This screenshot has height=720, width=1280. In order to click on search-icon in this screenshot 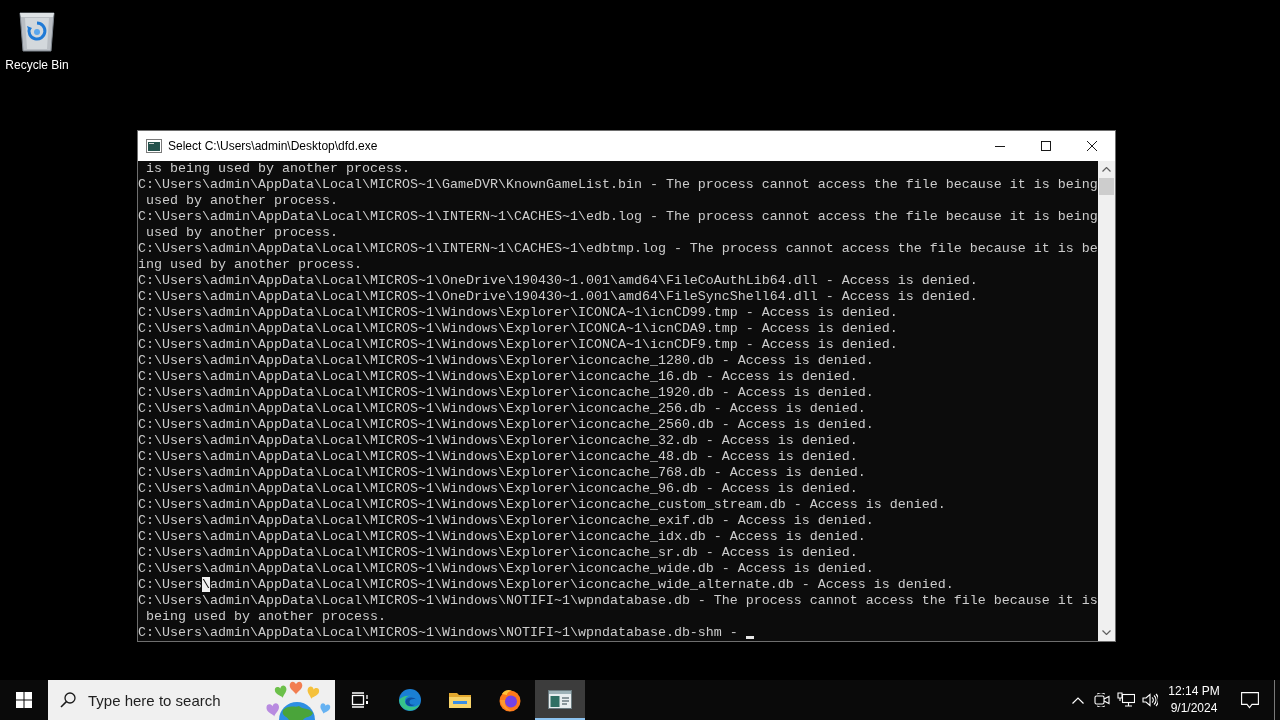, I will do `click(68, 700)`.